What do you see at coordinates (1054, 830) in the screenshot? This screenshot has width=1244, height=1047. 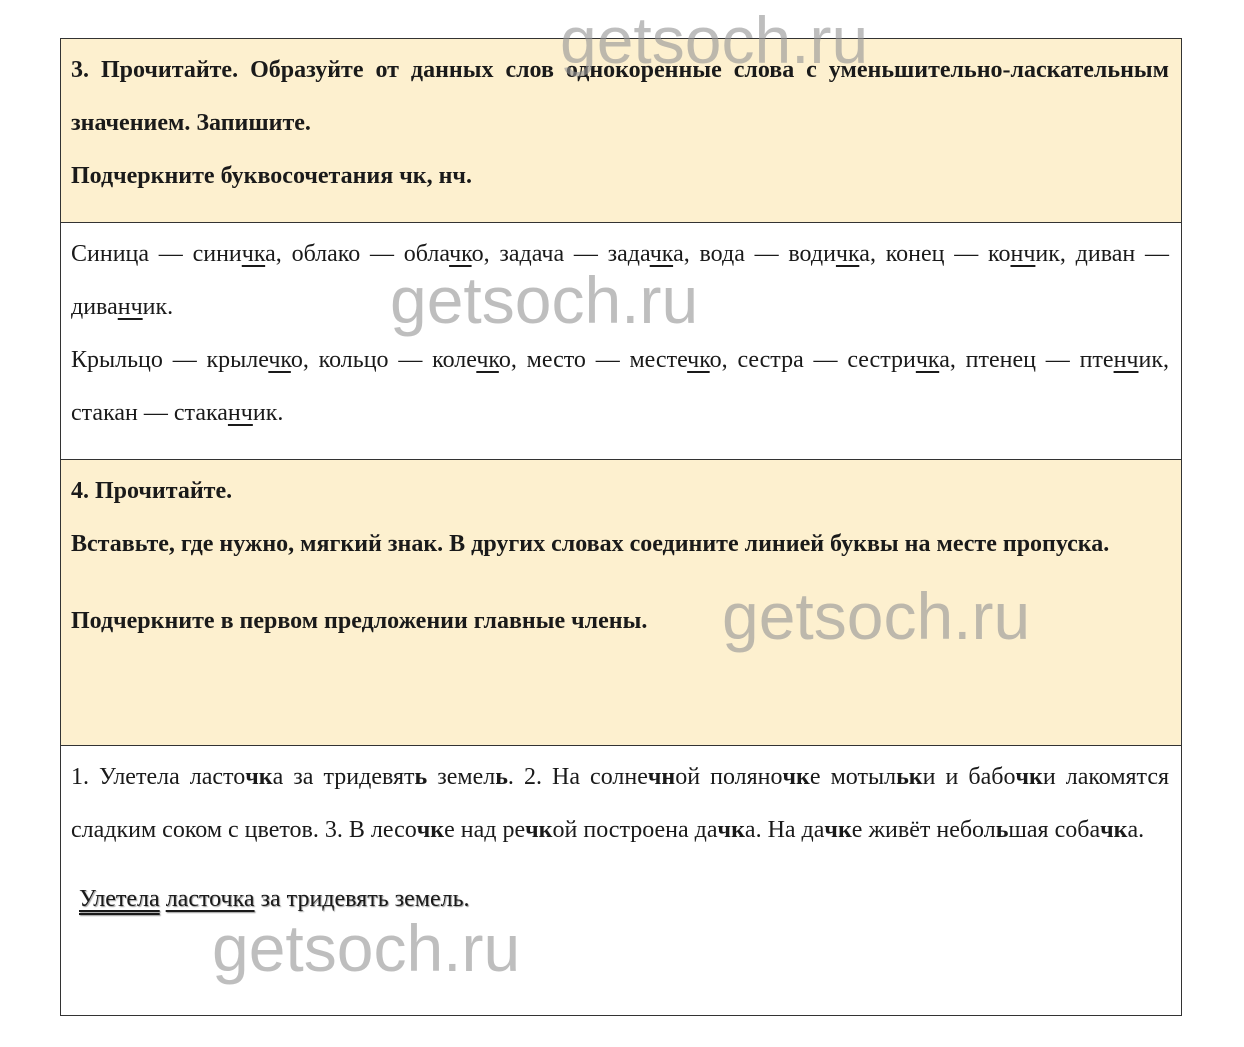 I see `text-run: шая соба` at bounding box center [1054, 830].